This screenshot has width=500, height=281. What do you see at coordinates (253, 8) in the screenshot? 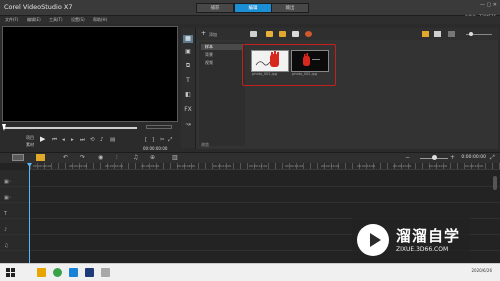
I see `tab-edit: 编辑` at bounding box center [253, 8].